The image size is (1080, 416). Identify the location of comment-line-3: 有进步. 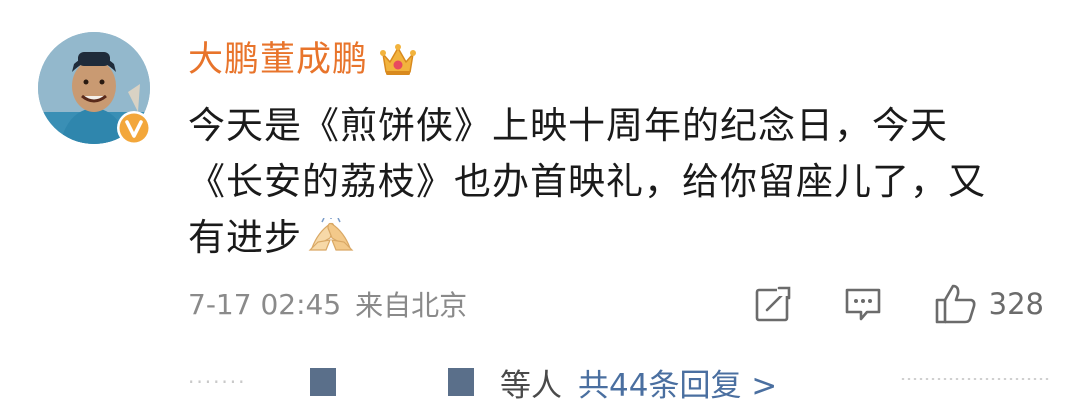
(245, 237).